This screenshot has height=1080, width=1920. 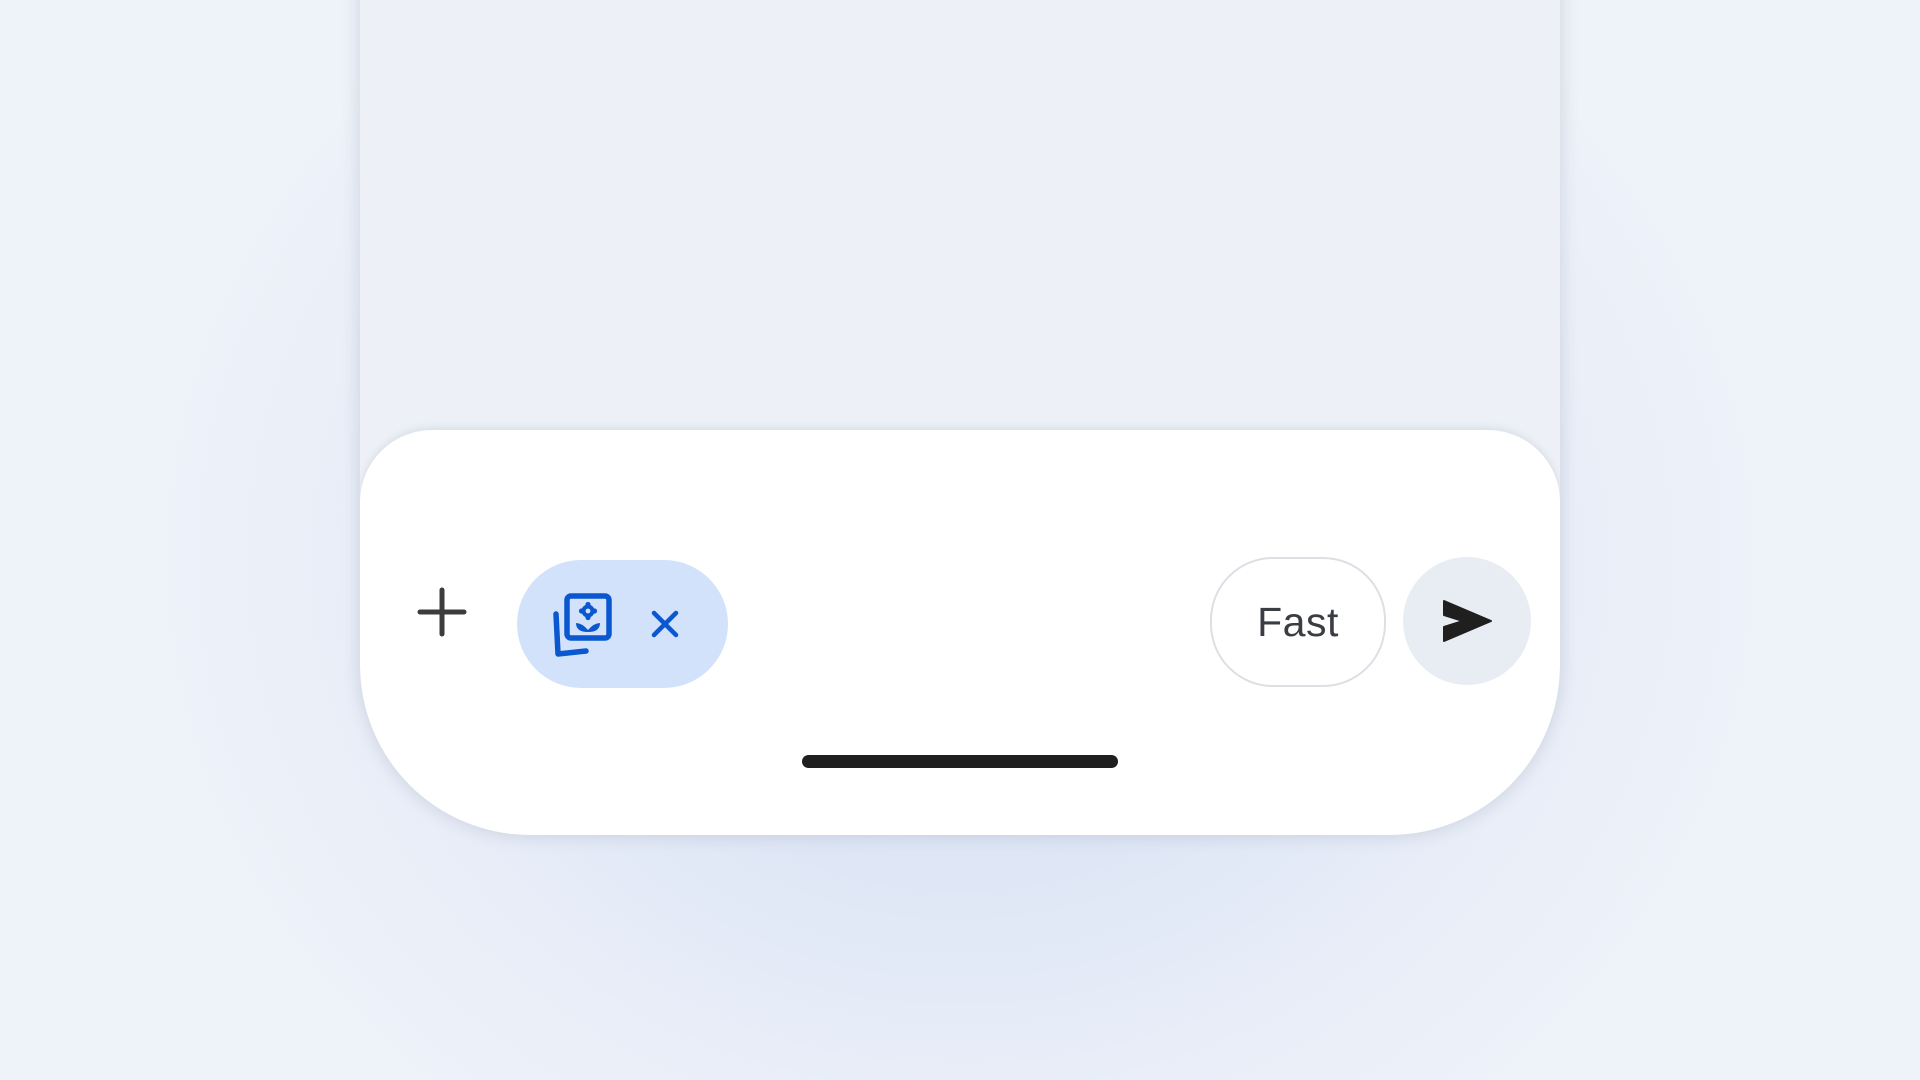 I want to click on close-icon, so click(x=665, y=624).